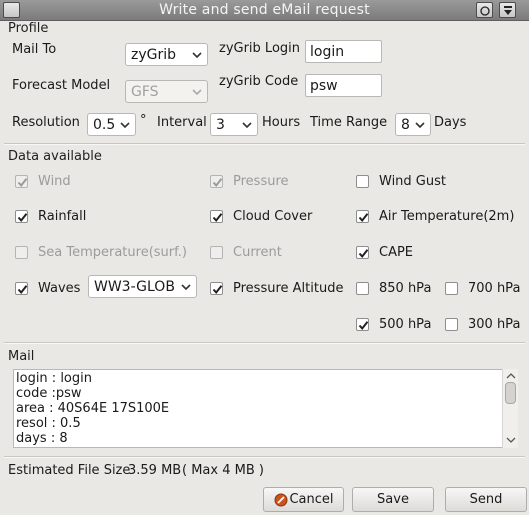 This screenshot has width=529, height=515. What do you see at coordinates (49, 393) in the screenshot?
I see `mail-line: code :psw` at bounding box center [49, 393].